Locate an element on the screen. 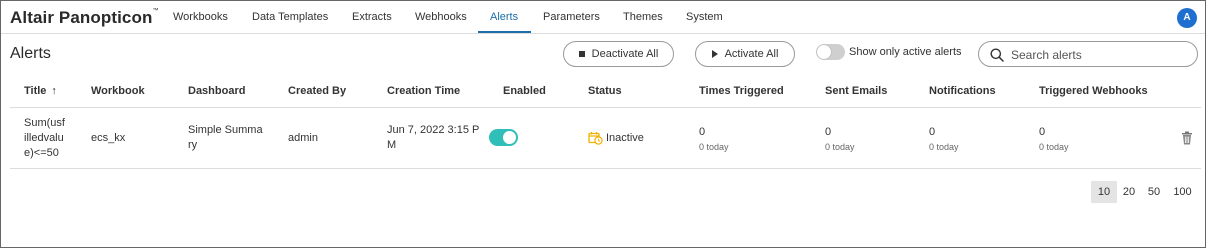 The width and height of the screenshot is (1206, 248). user-avatar: A is located at coordinates (1187, 18).